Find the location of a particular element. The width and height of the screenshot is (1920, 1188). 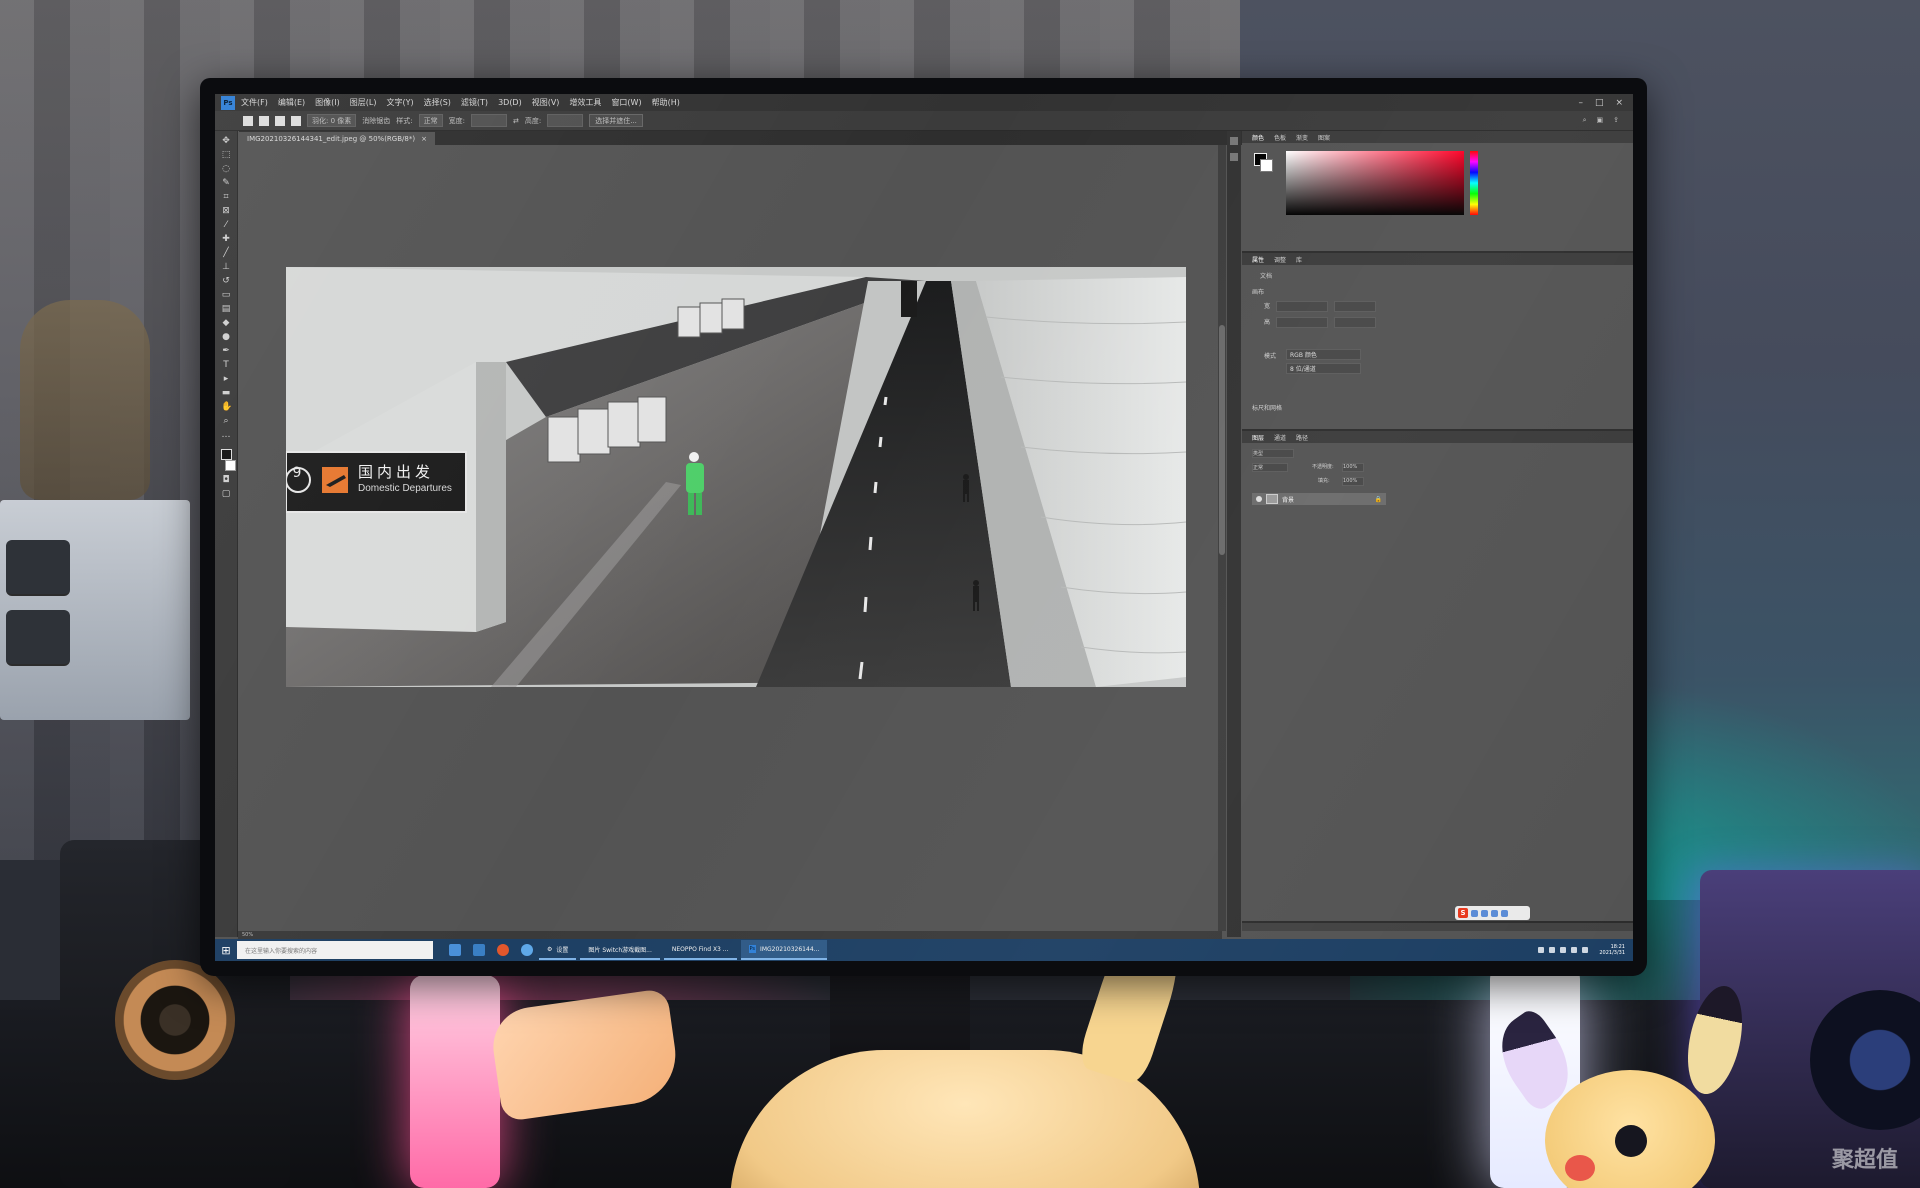

canvas-y-field is located at coordinates (1355, 322).